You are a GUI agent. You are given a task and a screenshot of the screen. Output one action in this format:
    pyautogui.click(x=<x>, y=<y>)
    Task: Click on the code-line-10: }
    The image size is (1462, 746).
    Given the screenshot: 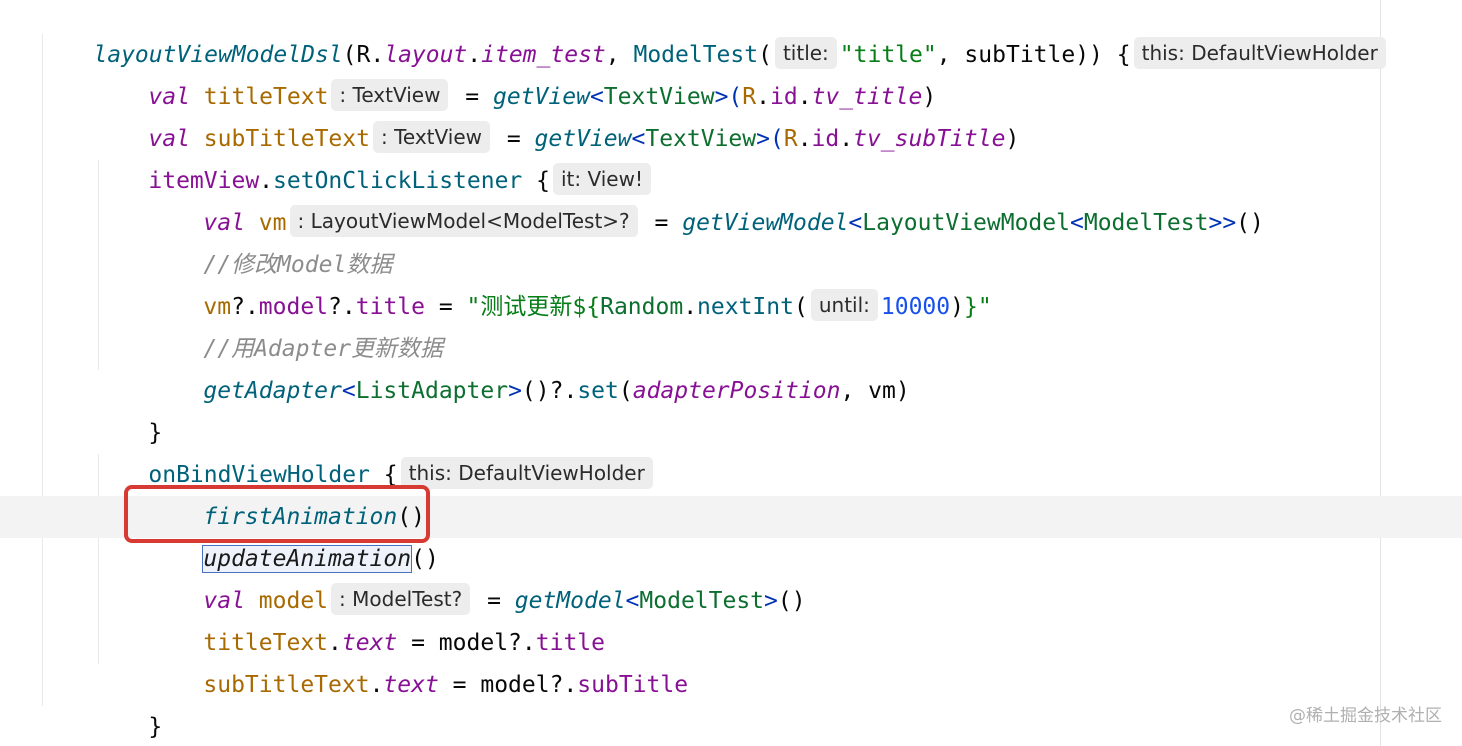 What is the action you would take?
    pyautogui.click(x=127, y=408)
    